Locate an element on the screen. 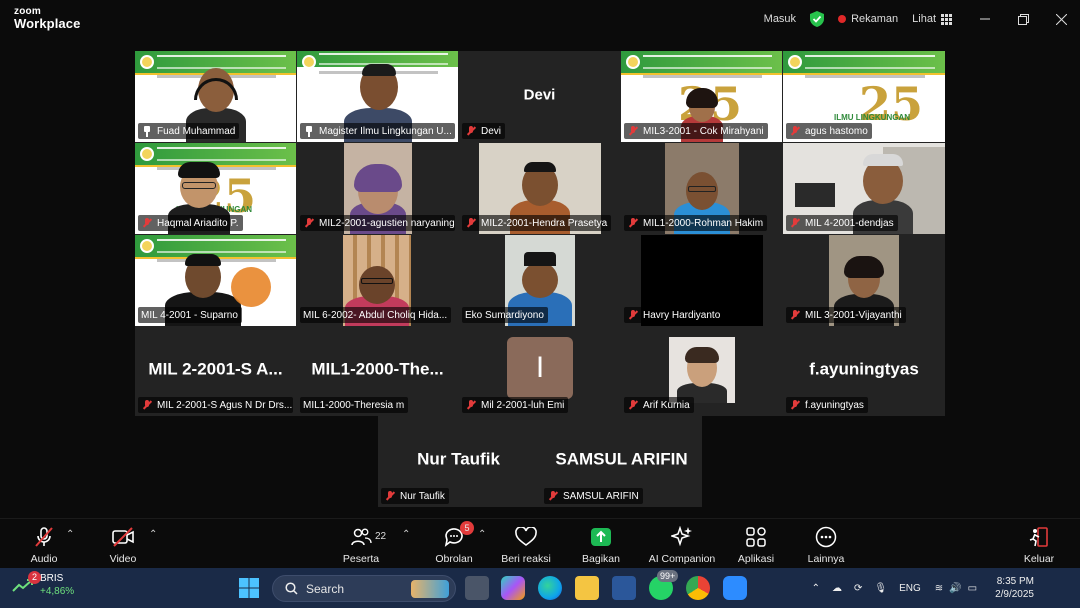 This screenshot has height=608, width=1080. more-button: Lainnya is located at coordinates (826, 545).